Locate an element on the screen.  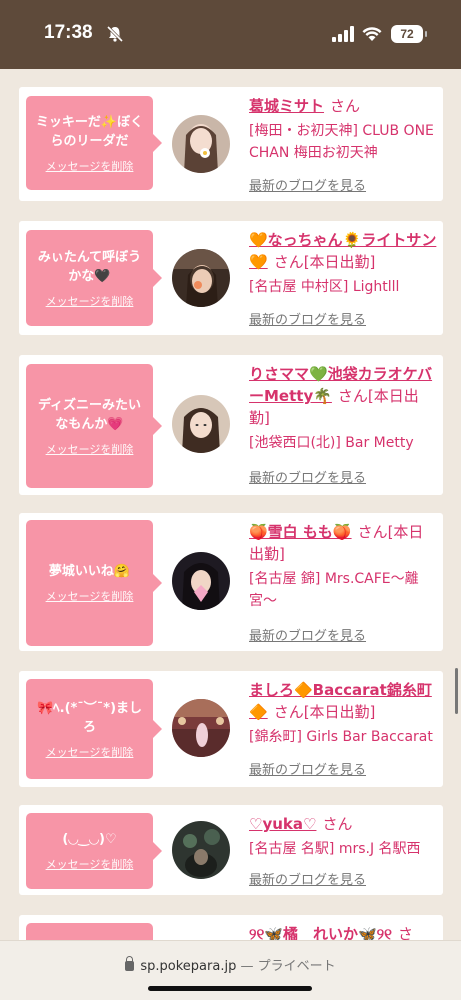
url-domain: sp.pokepara.jp is located at coordinates (188, 966).